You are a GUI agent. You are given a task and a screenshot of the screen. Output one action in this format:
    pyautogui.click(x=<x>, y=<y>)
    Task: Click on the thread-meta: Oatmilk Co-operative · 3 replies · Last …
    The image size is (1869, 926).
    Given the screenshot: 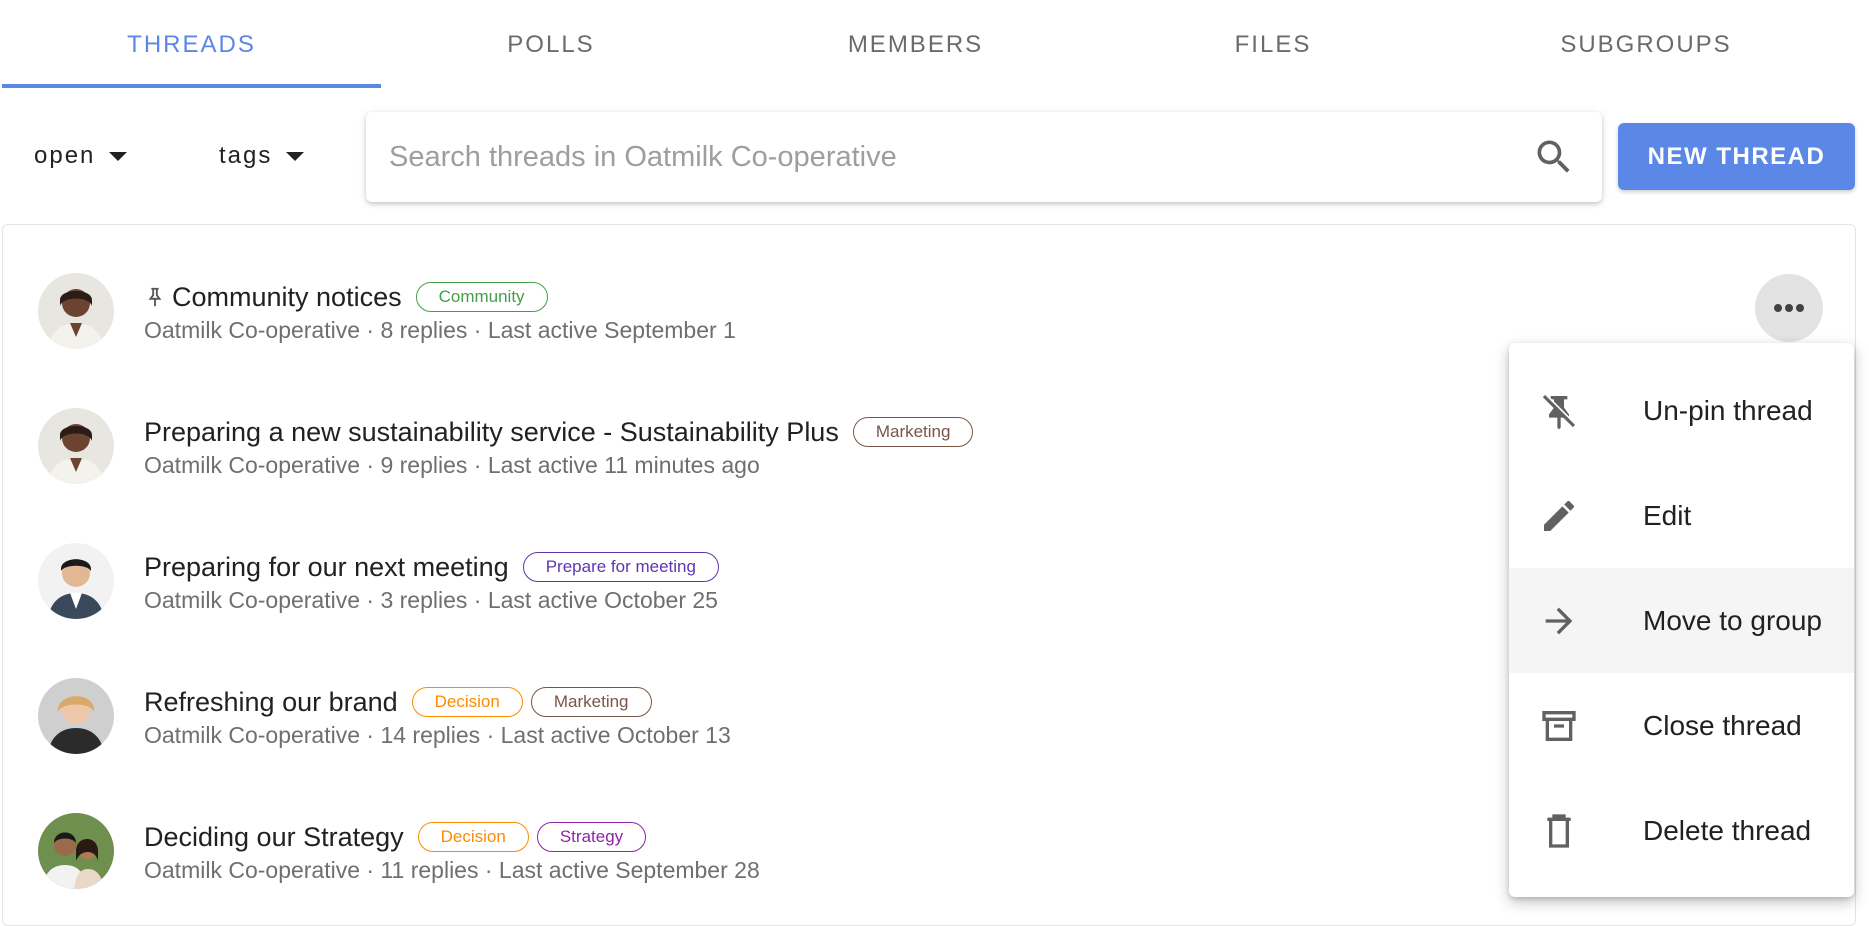 What is the action you would take?
    pyautogui.click(x=431, y=600)
    